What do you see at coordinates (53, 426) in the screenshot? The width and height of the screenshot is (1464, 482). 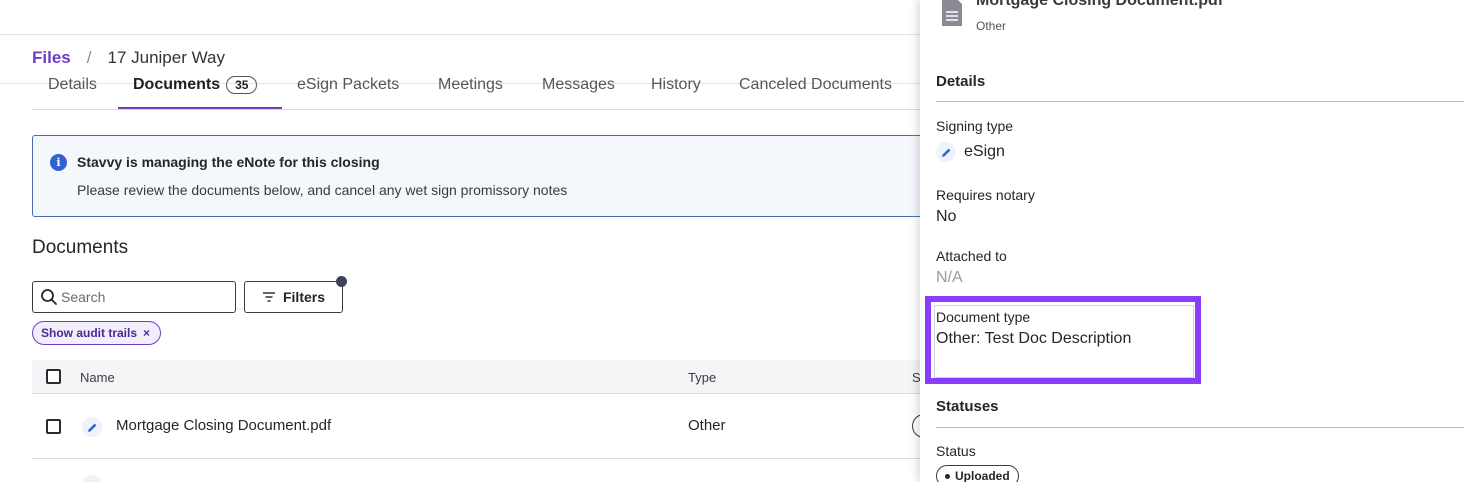 I see `row-checkbox` at bounding box center [53, 426].